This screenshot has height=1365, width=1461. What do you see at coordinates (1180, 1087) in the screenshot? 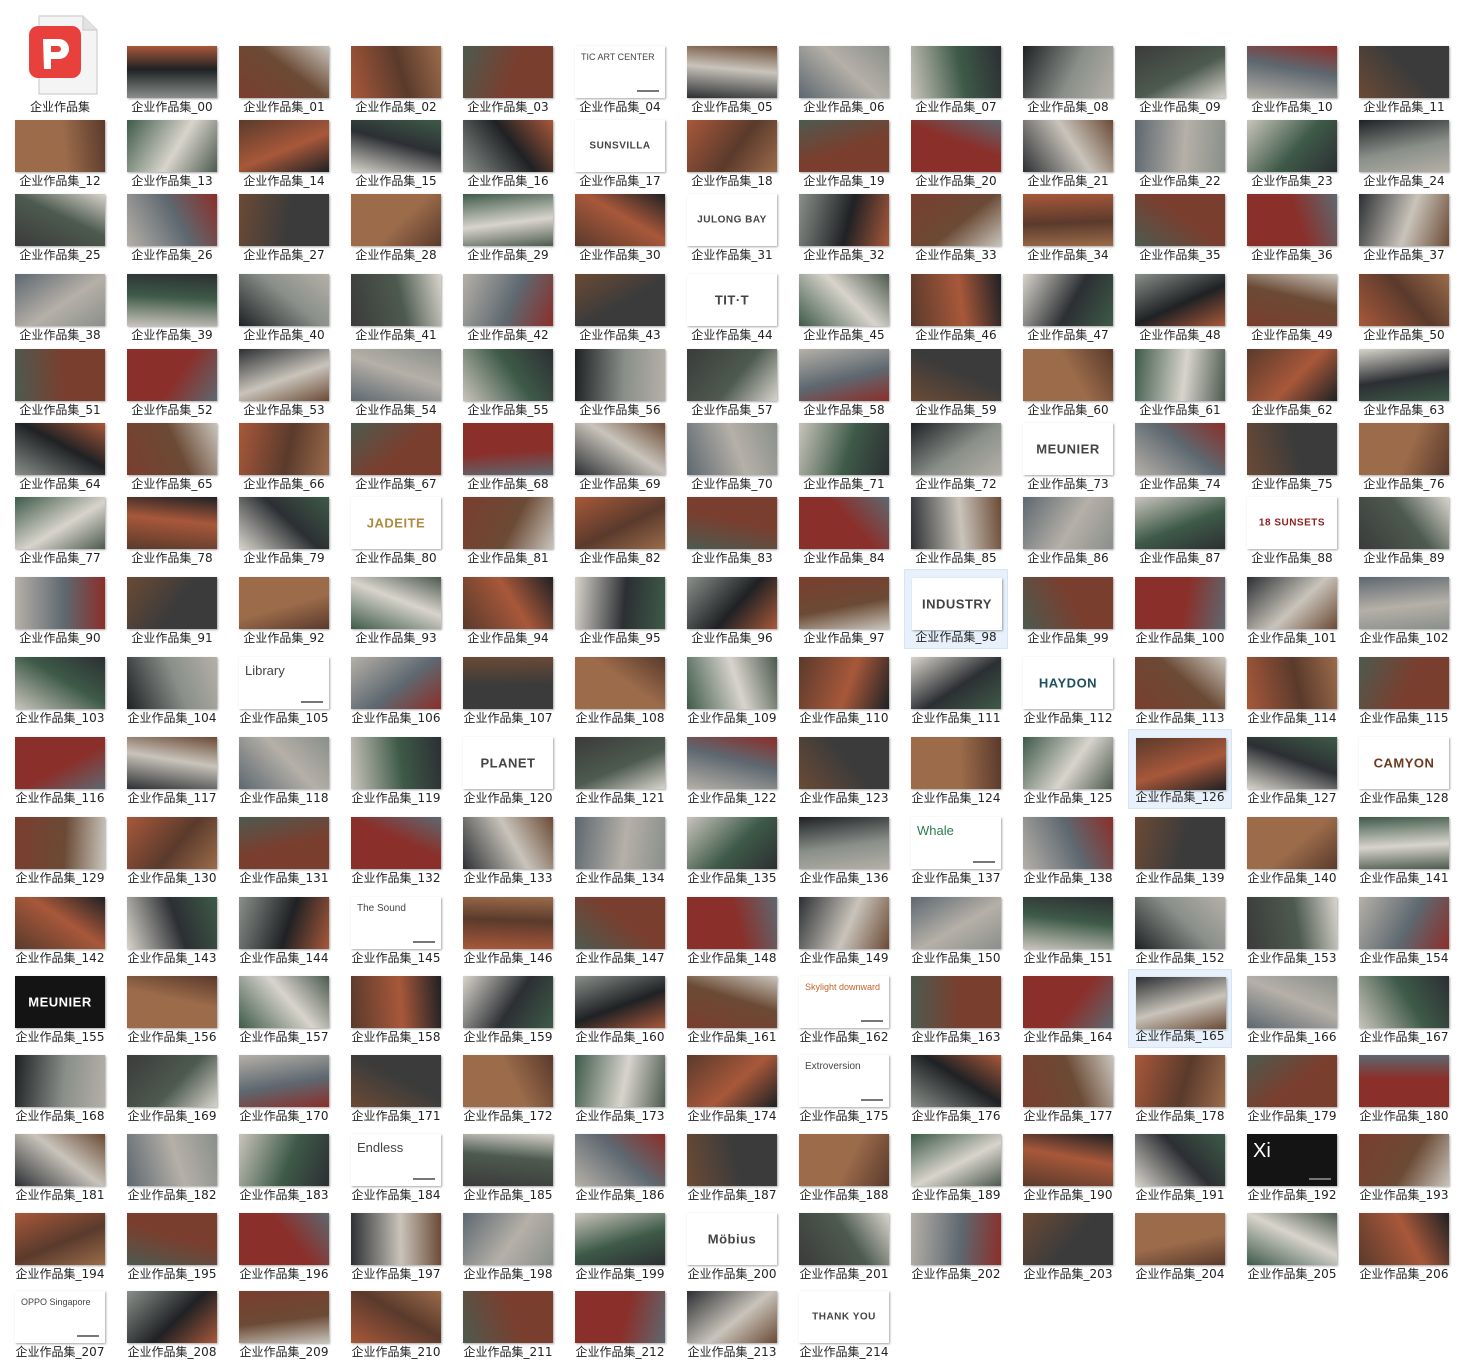
I see `file-item: 企业作品集_178` at bounding box center [1180, 1087].